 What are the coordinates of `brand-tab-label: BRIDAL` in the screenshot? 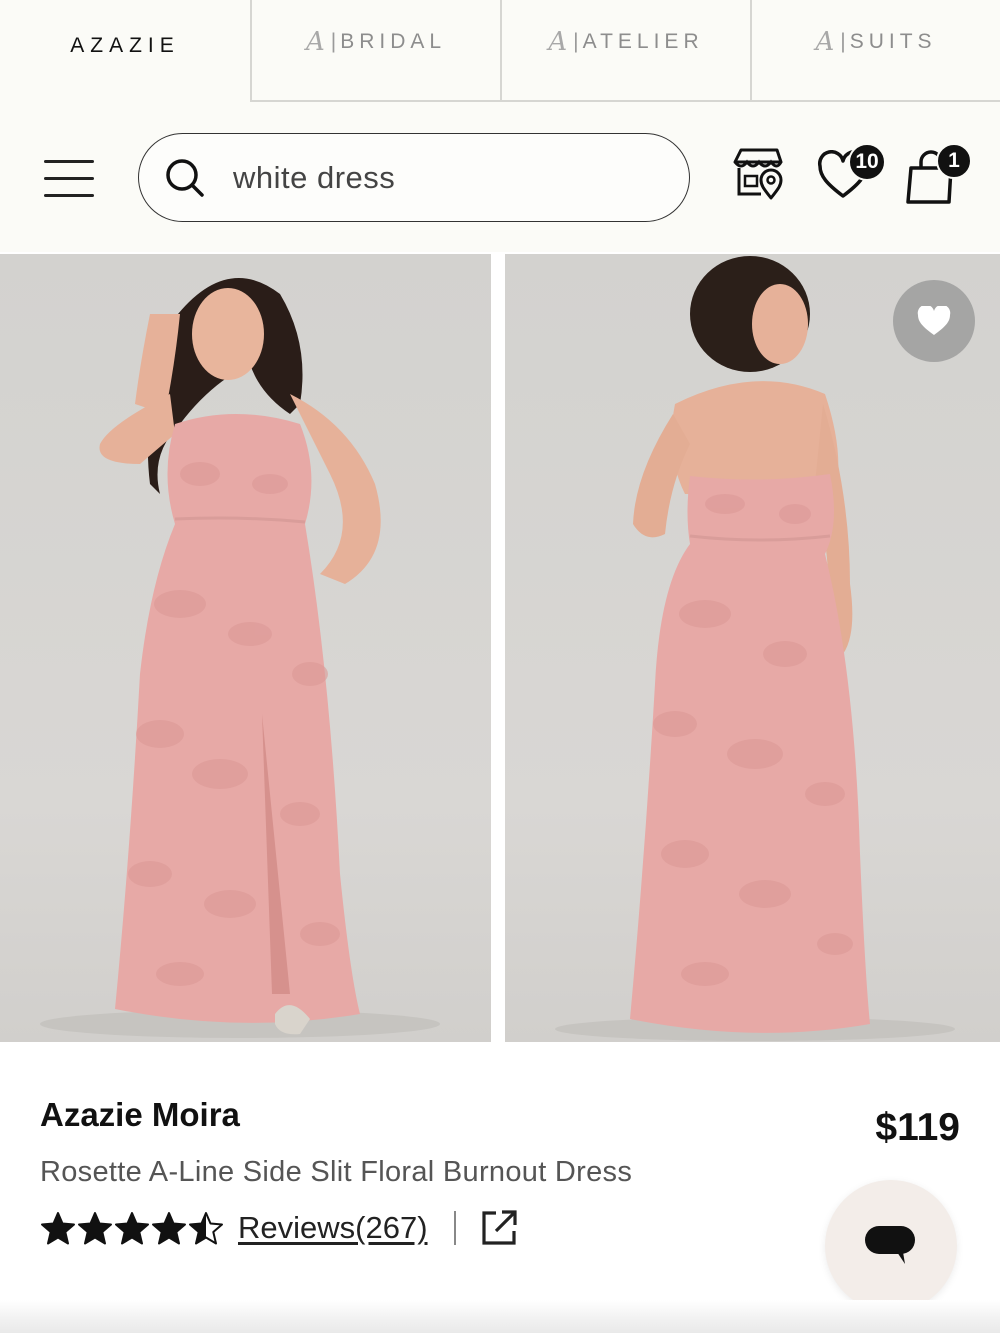 It's located at (393, 41).